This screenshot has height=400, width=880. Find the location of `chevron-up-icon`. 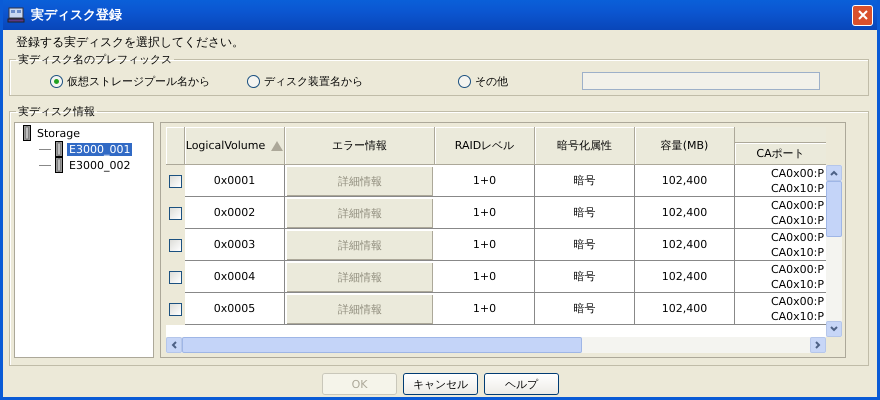

chevron-up-icon is located at coordinates (834, 173).